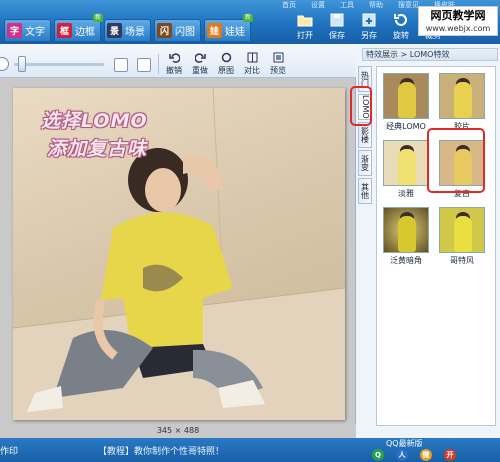 The width and height of the screenshot is (500, 462). What do you see at coordinates (64, 30) in the screenshot?
I see `frame-icon: 框` at bounding box center [64, 30].